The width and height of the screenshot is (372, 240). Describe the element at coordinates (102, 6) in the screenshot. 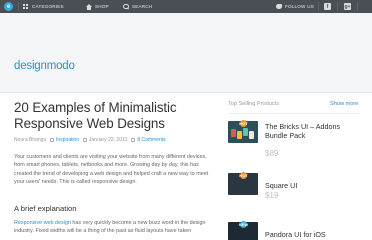

I see `nav-shop-label: SHOP` at that location.